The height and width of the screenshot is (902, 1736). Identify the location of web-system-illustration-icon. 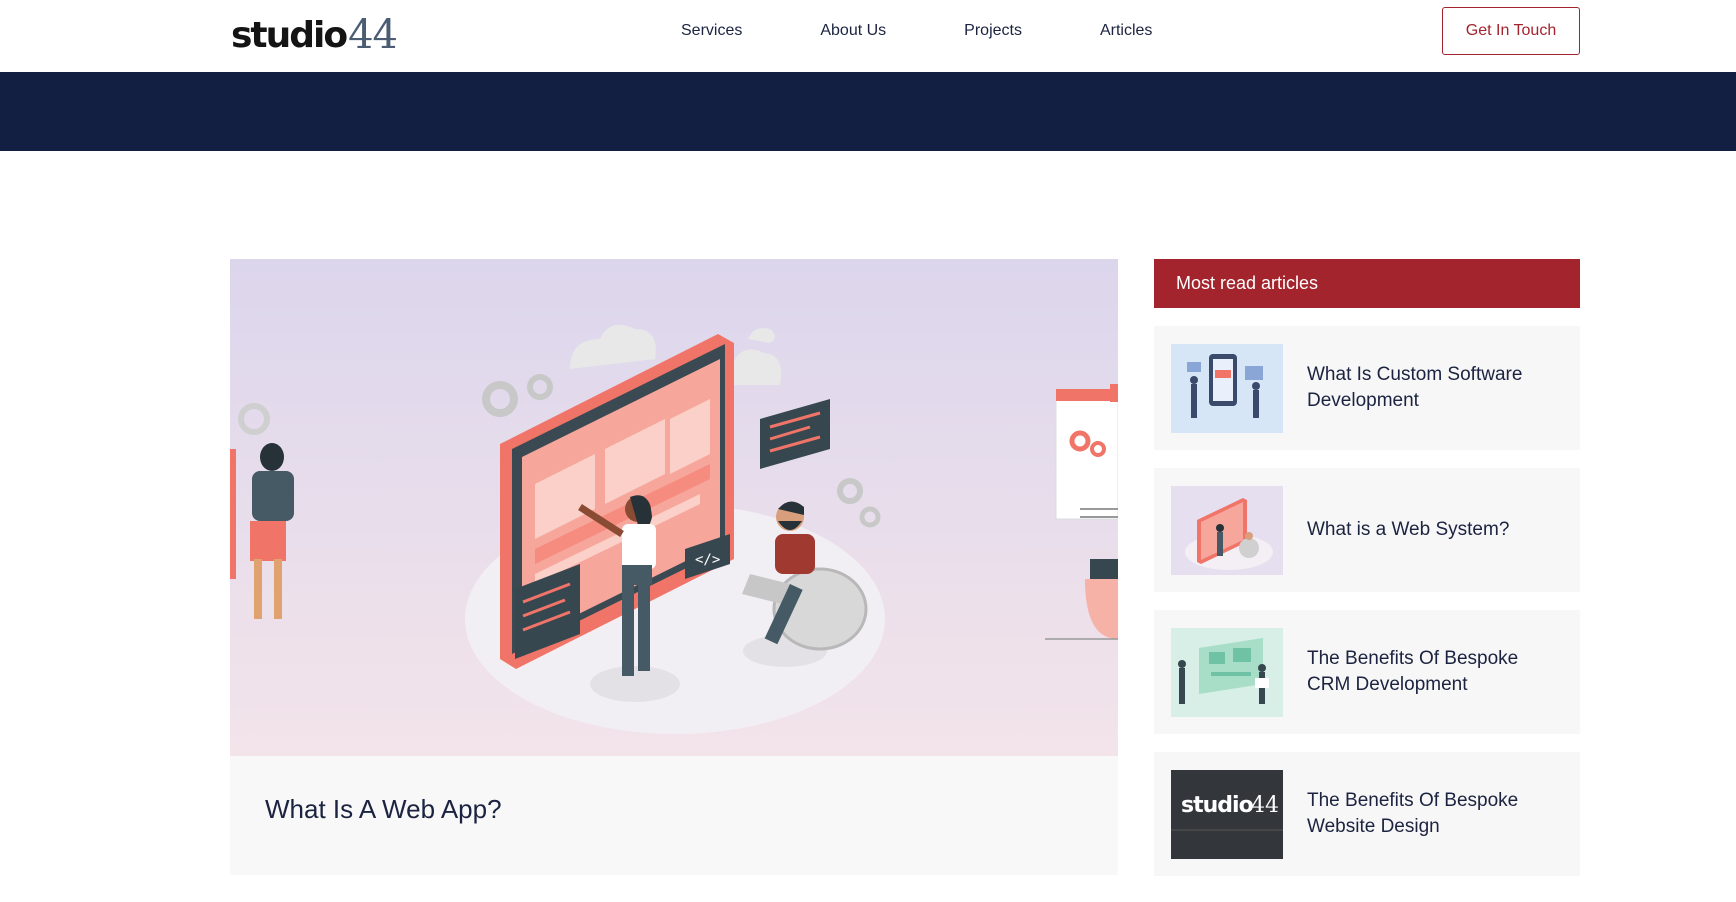
(1227, 530).